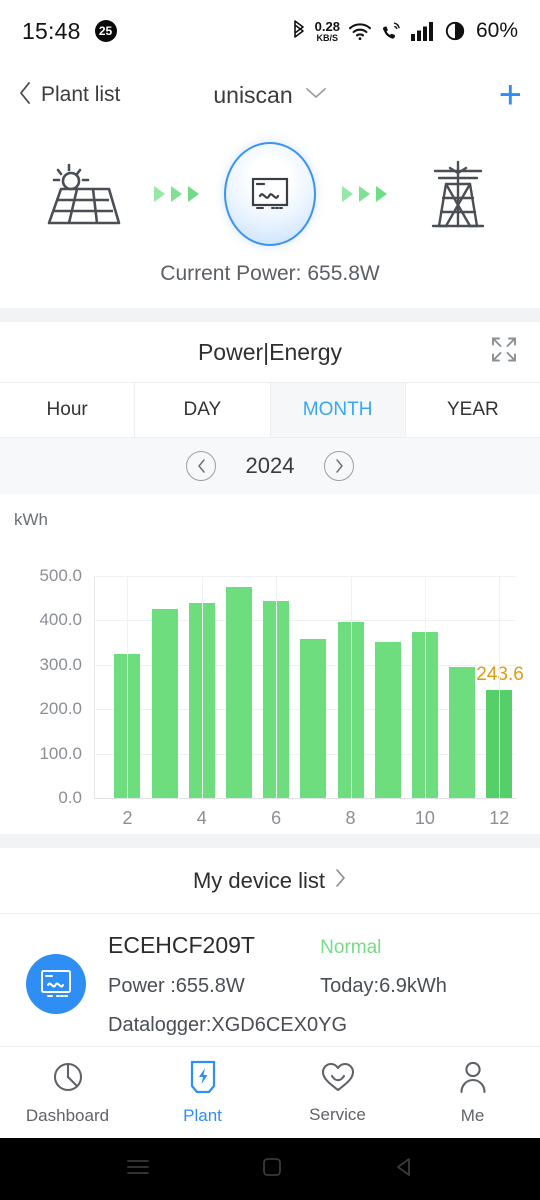 The image size is (540, 1200). Describe the element at coordinates (327, 26) in the screenshot. I see `data-rate-value: 0.28` at that location.